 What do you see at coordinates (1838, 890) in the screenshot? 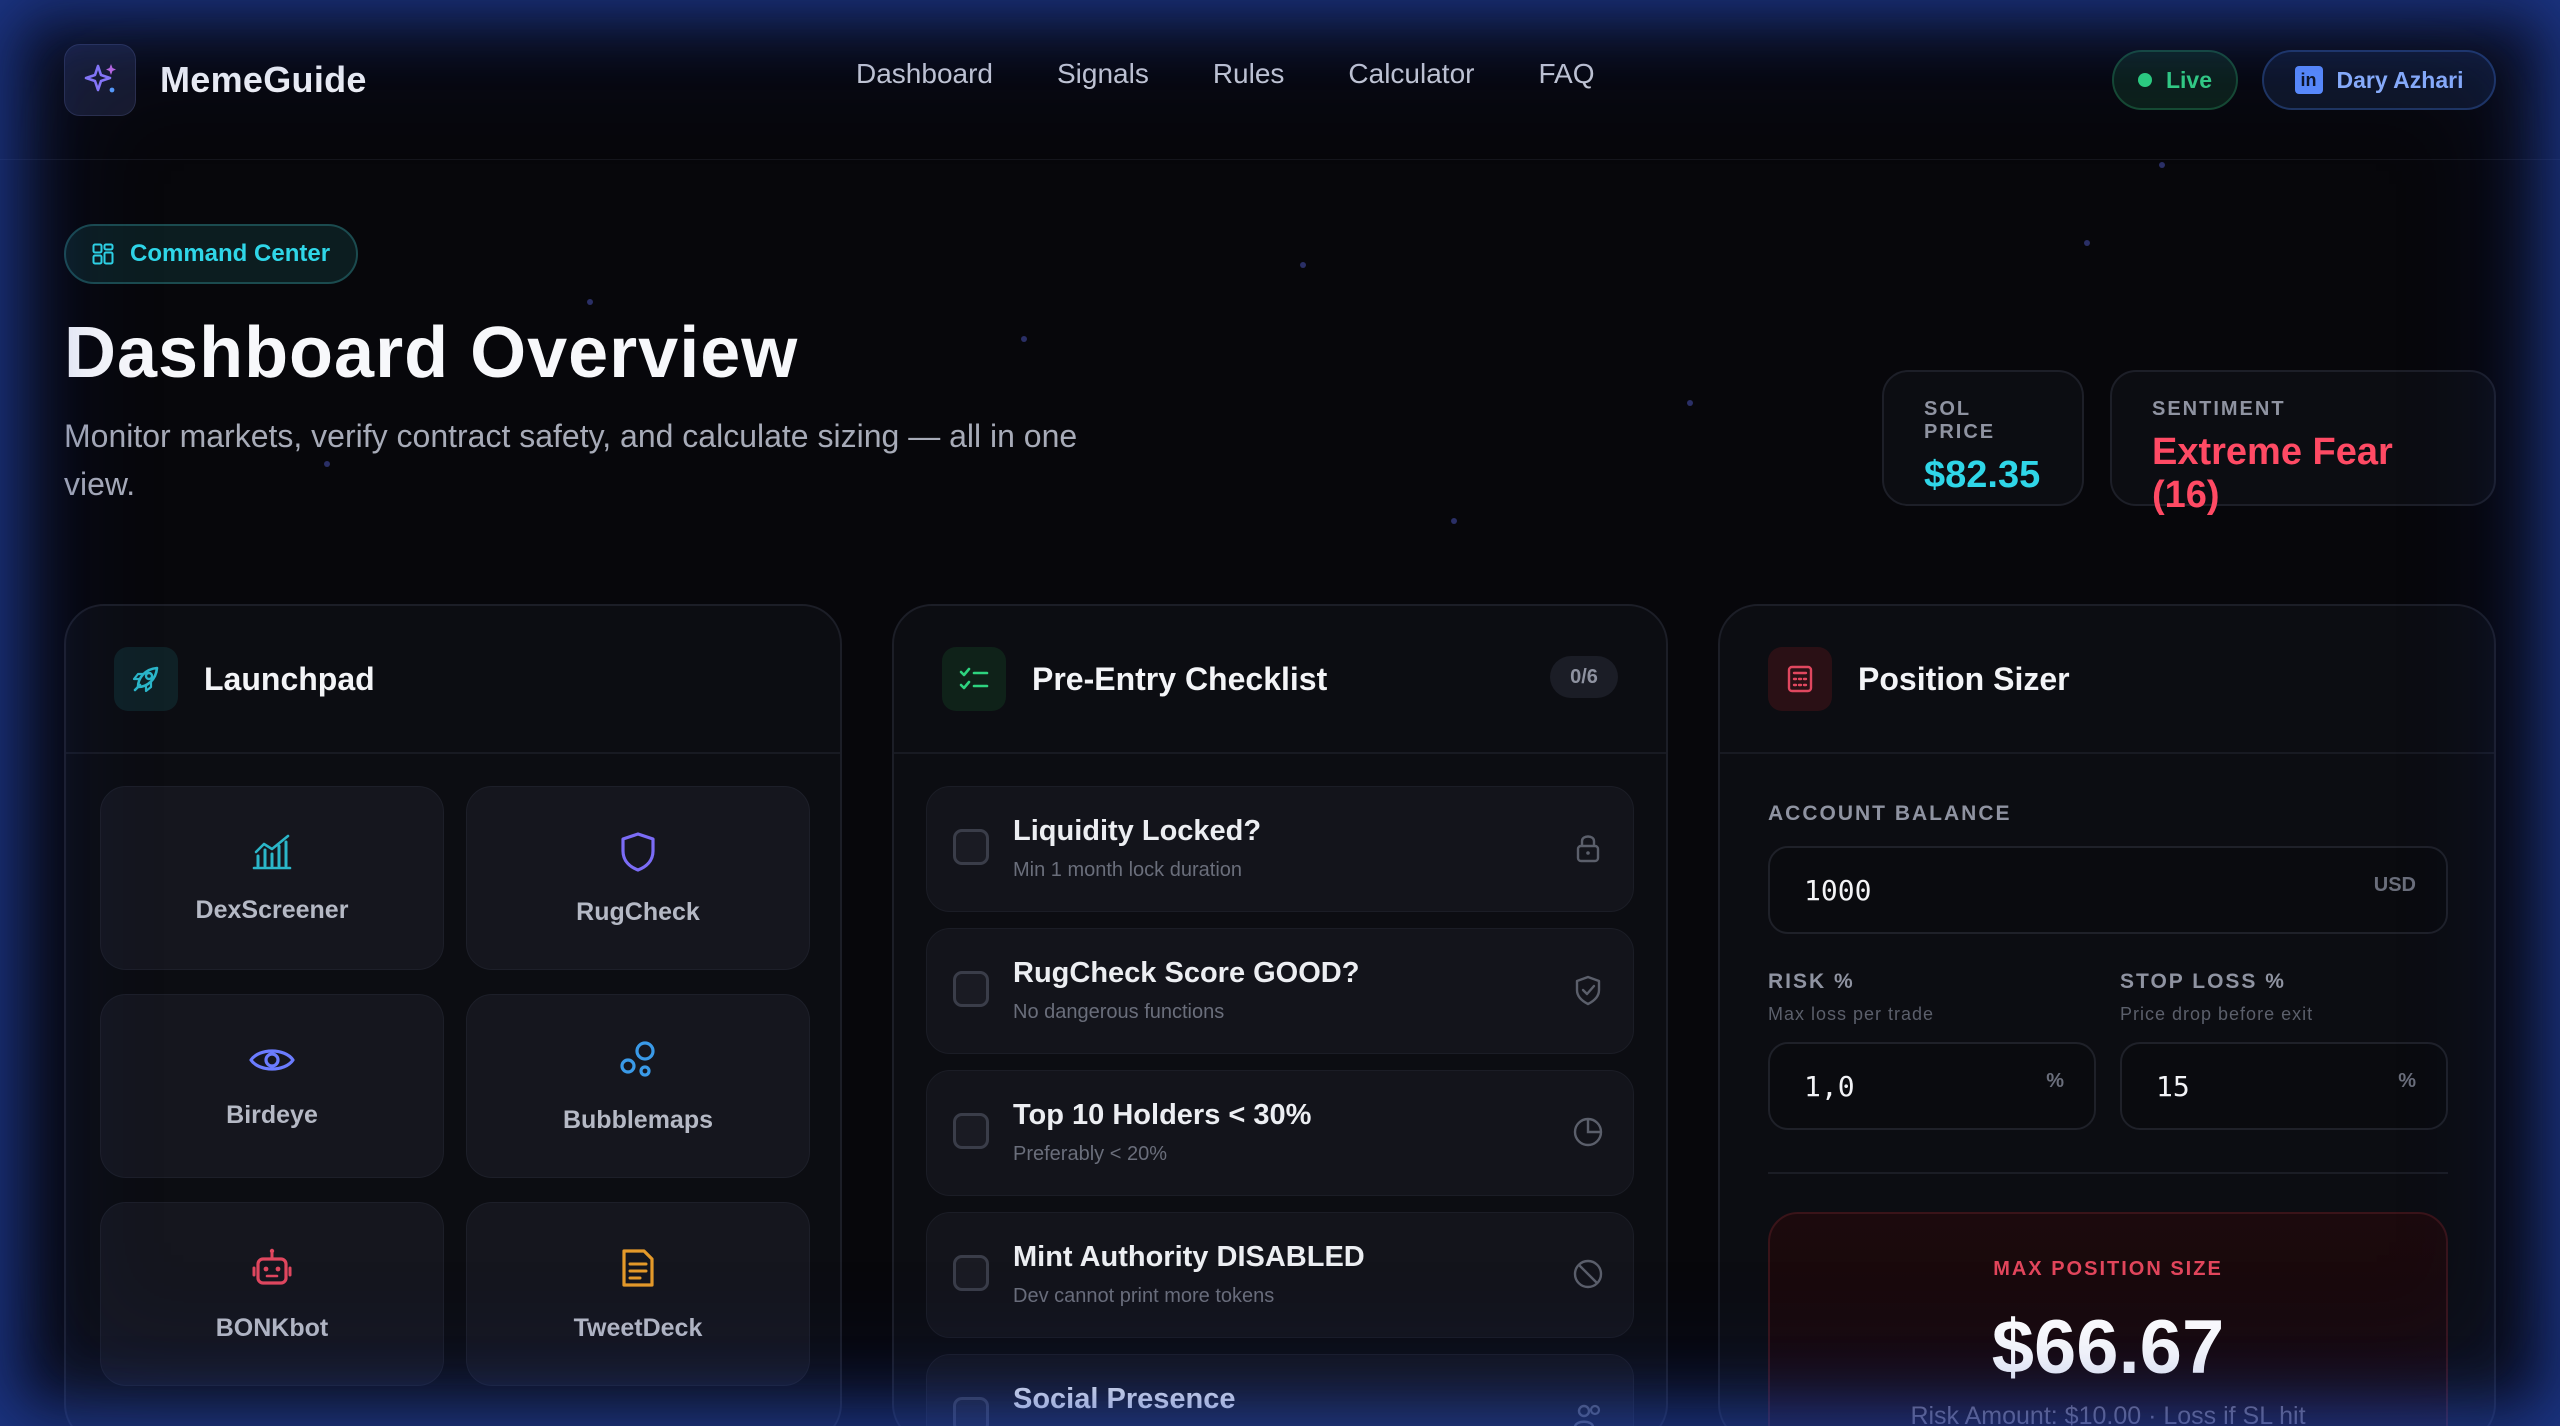
I see `account-balance-value: 1000` at bounding box center [1838, 890].